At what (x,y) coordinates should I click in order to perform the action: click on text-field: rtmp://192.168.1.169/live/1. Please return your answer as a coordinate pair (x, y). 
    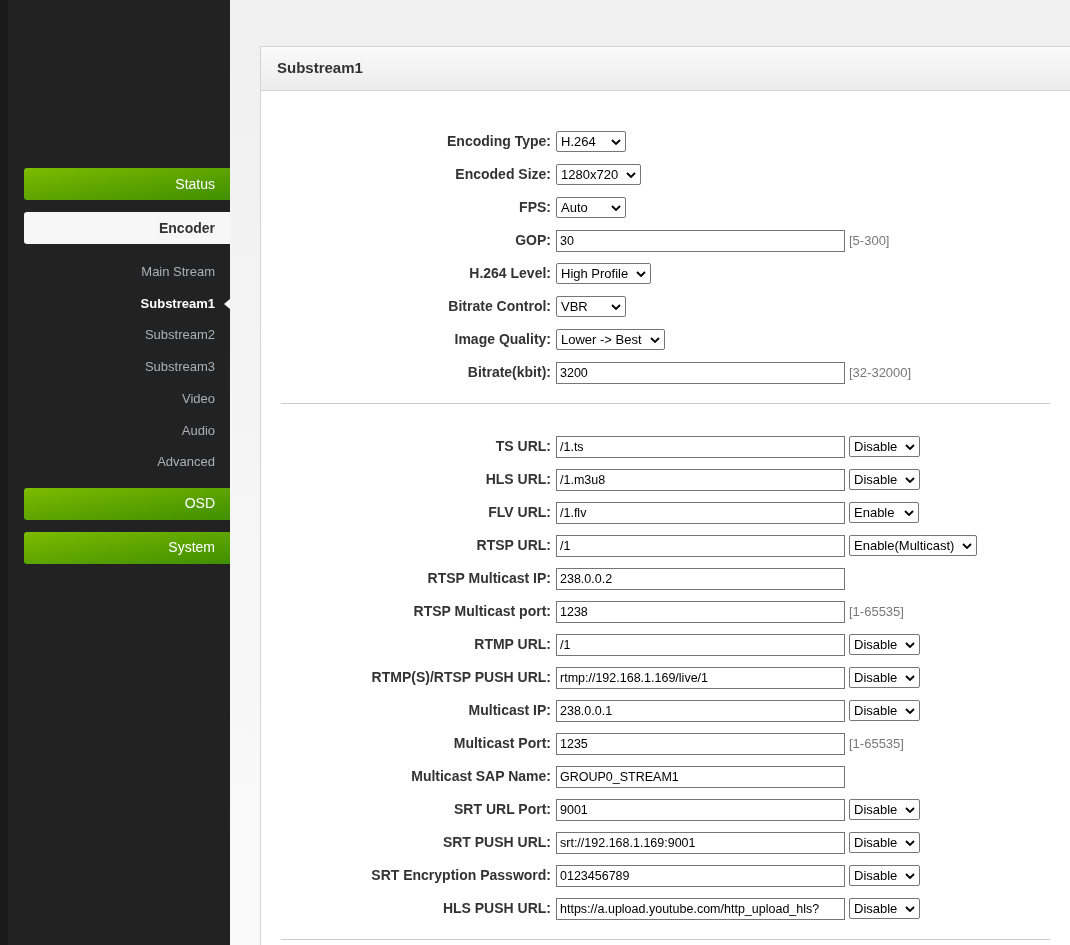
    Looking at the image, I should click on (700, 677).